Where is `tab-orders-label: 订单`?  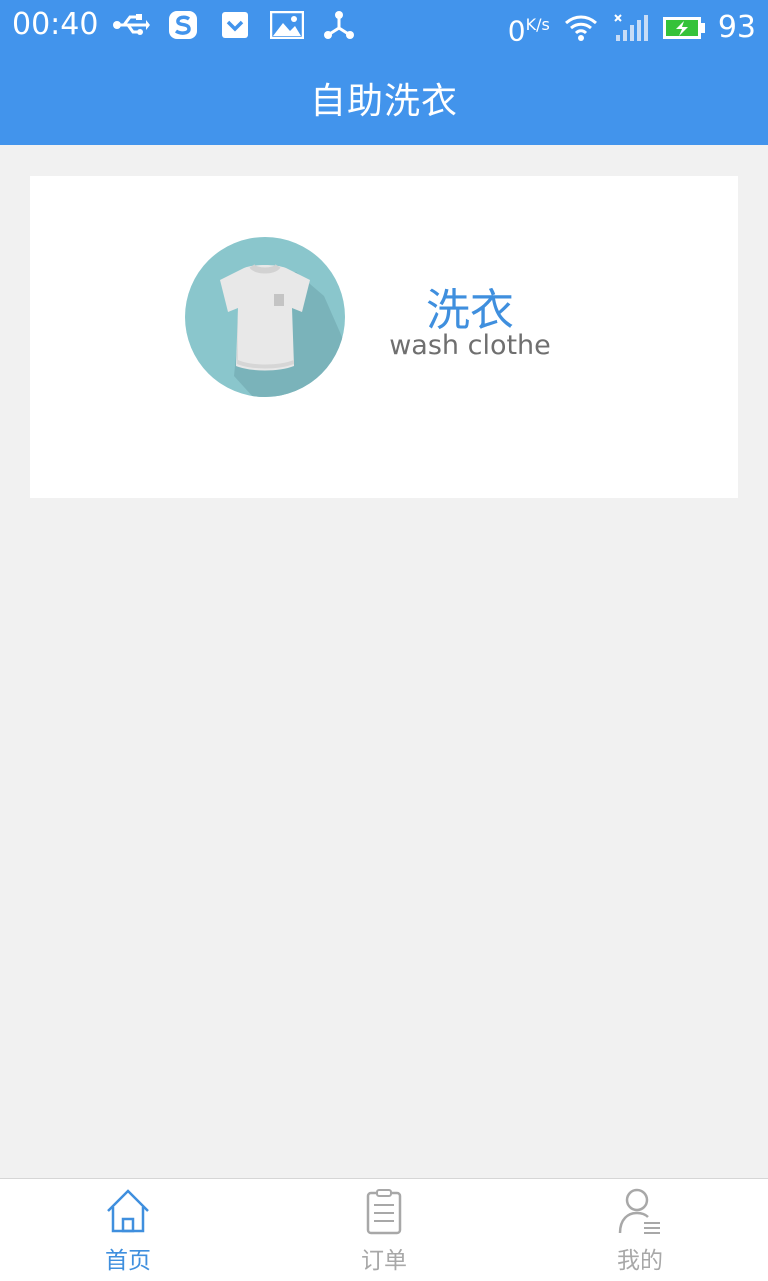 tab-orders-label: 订单 is located at coordinates (384, 1261).